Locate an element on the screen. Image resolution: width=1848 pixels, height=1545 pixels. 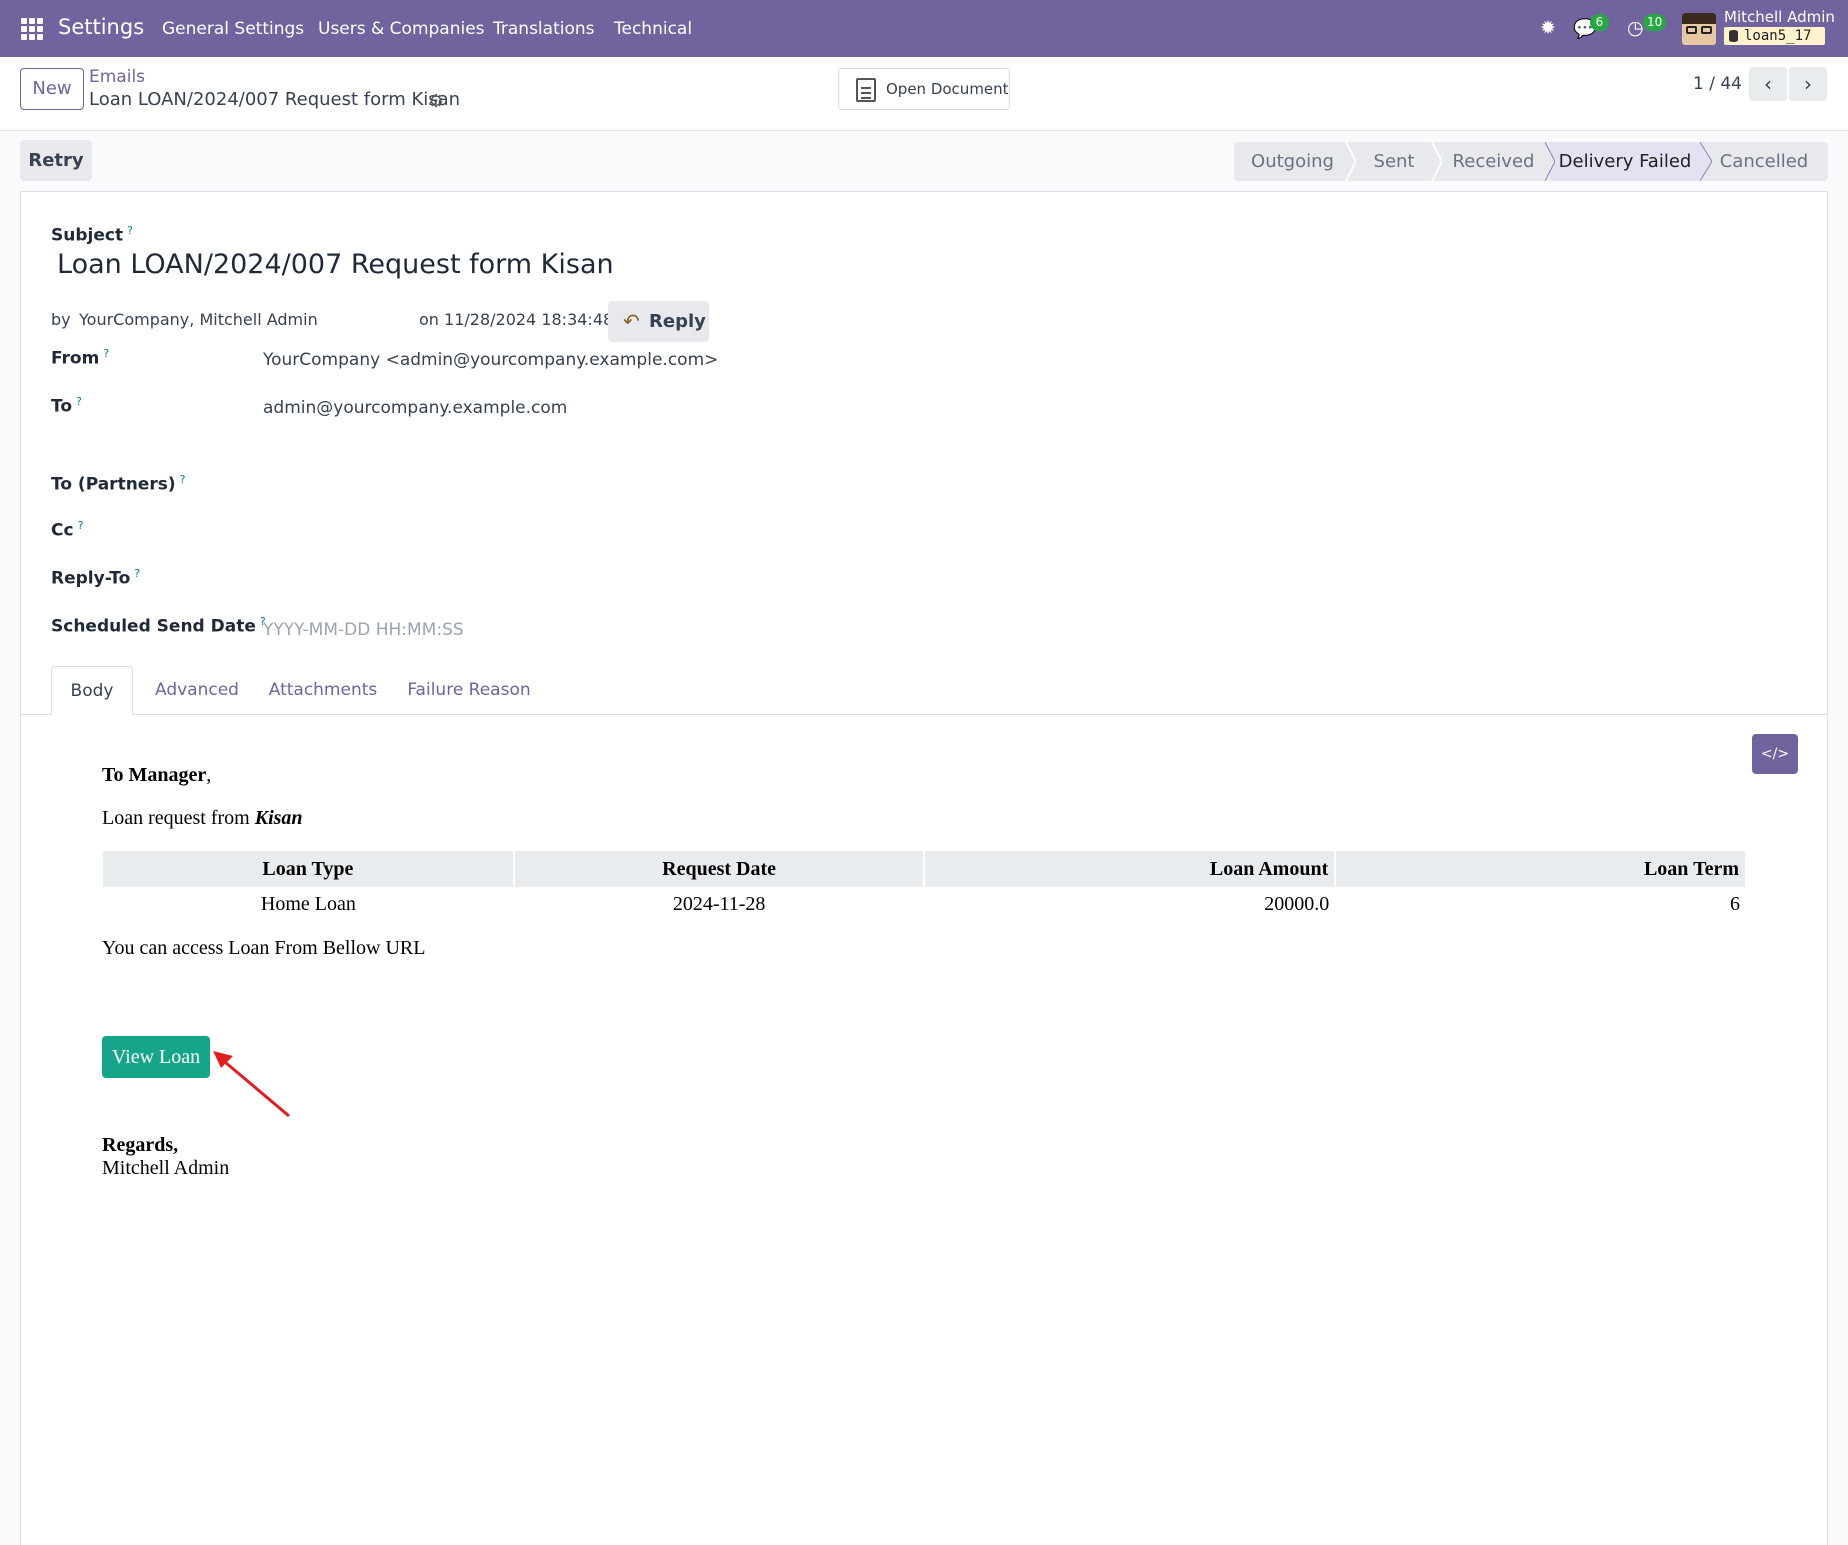
from-label: From? is located at coordinates (80, 358).